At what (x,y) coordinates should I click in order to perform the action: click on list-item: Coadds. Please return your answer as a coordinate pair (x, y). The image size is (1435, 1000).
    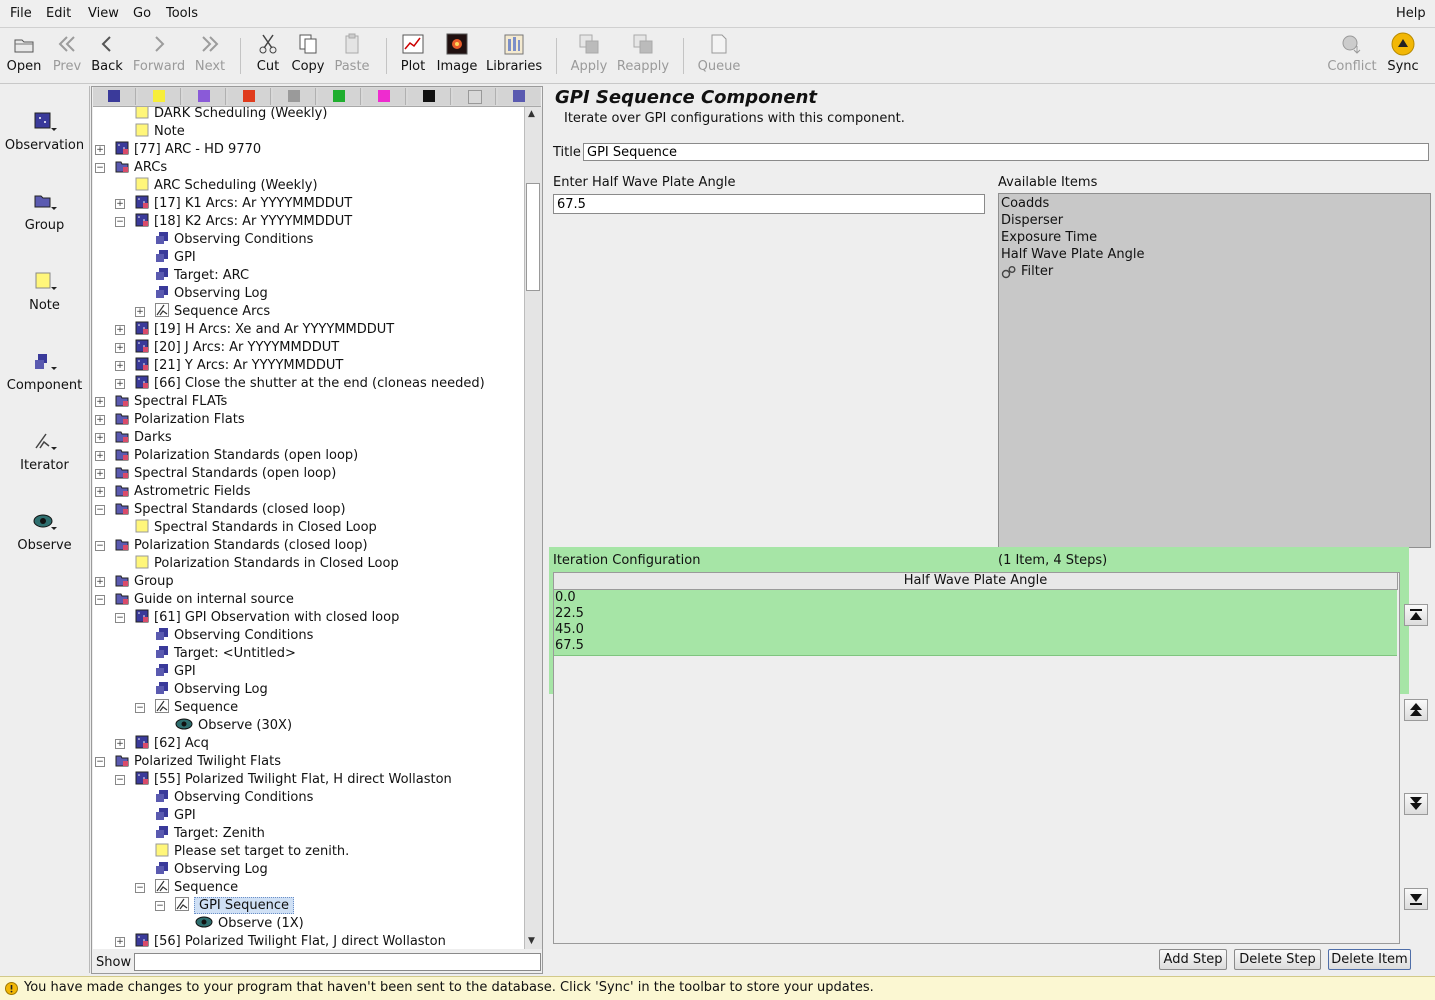
    Looking at the image, I should click on (1025, 203).